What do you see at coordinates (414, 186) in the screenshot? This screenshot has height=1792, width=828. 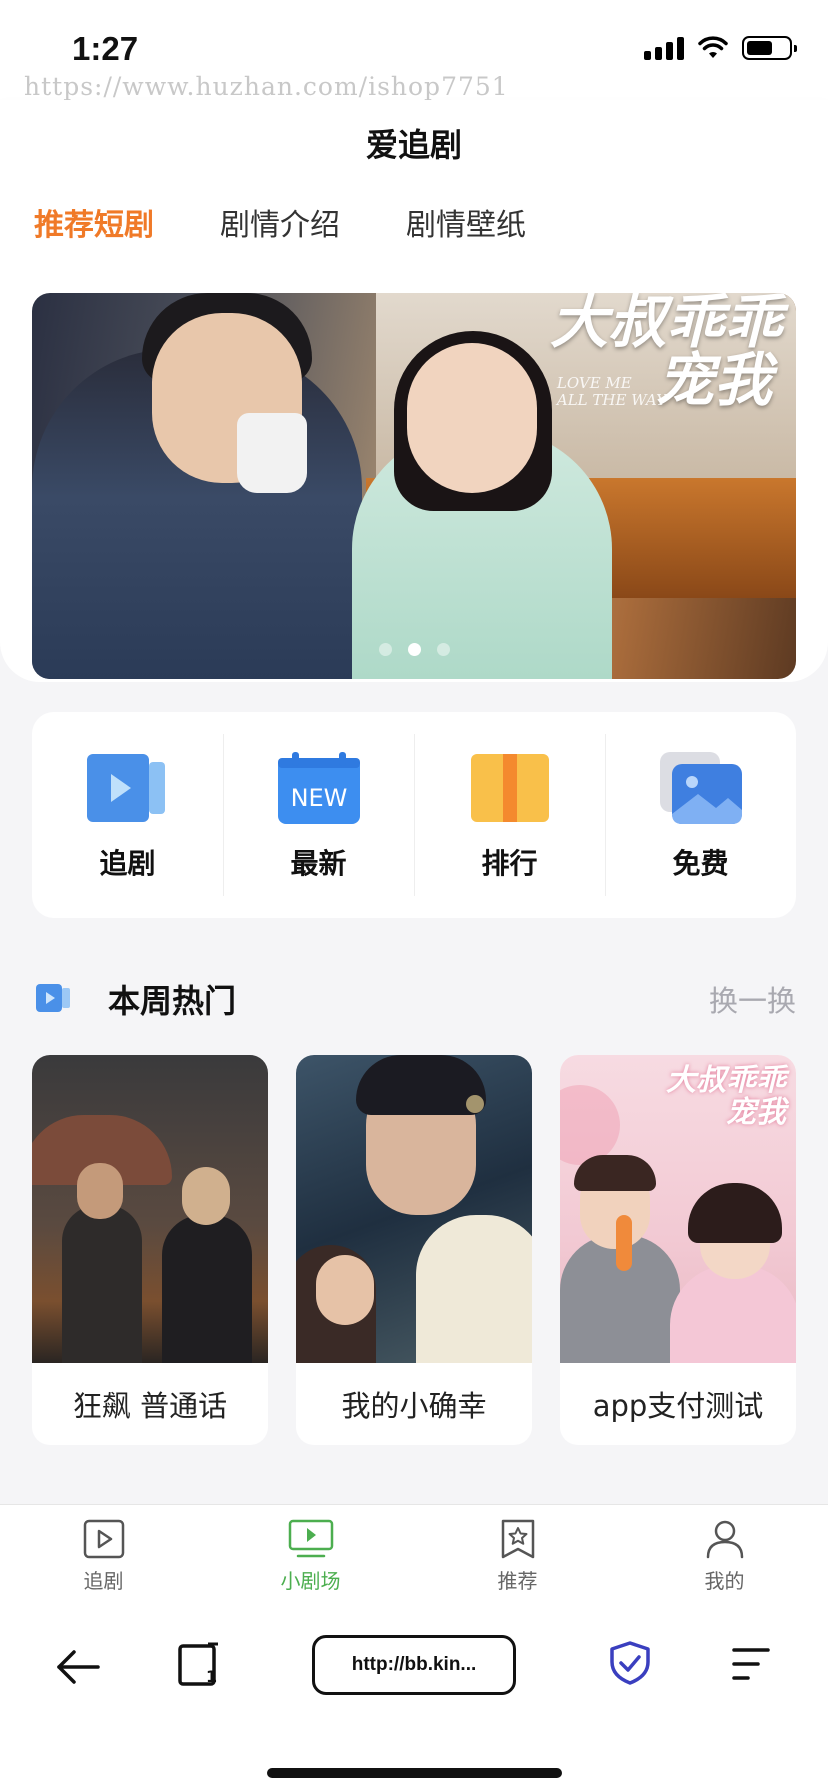 I see `app-header: 爱追剧 推荐短剧 剧情介绍 剧情壁纸` at bounding box center [414, 186].